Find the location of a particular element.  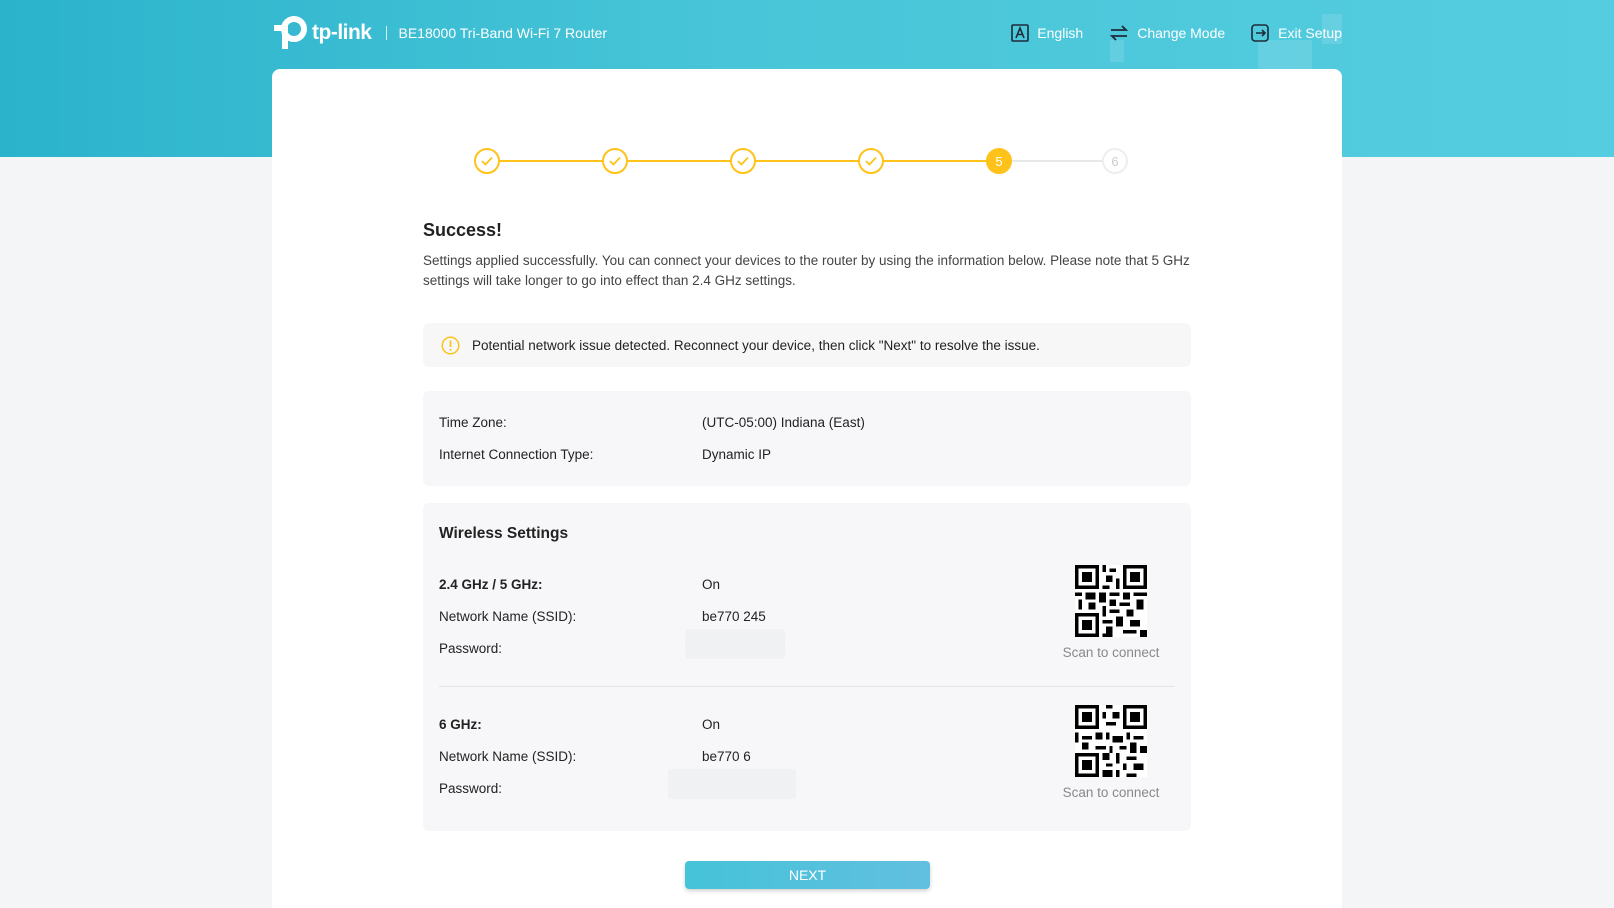

language-selector: English is located at coordinates (1047, 33).